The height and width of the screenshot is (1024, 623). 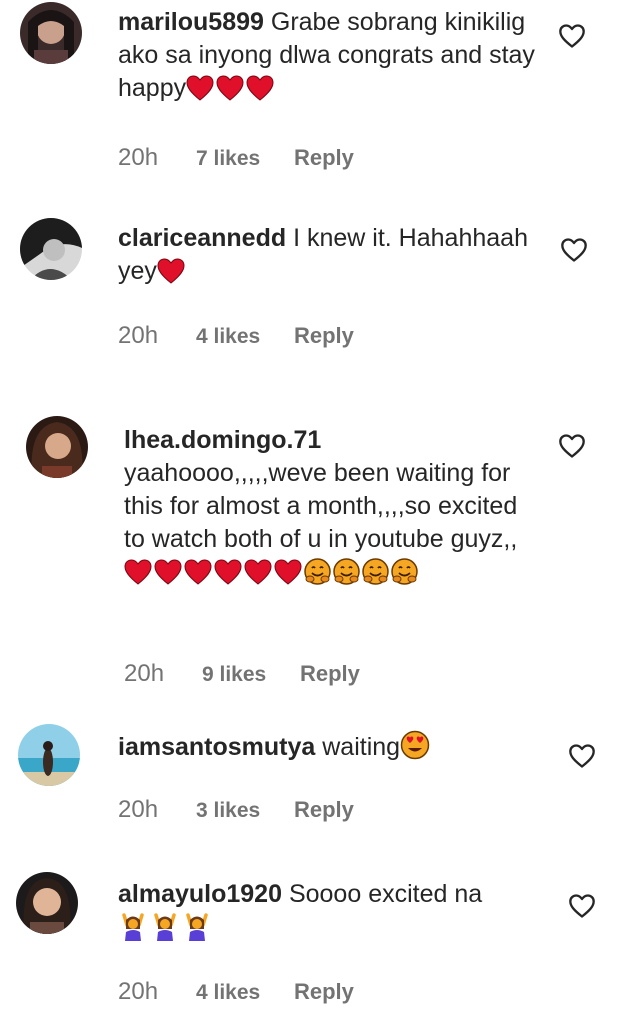 I want to click on comment-username: iamsantosmutya, so click(x=216, y=747).